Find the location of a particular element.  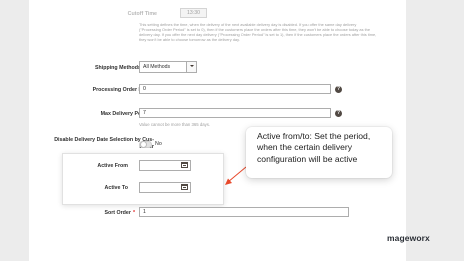

mageworx-logo: mageworx is located at coordinates (408, 238).